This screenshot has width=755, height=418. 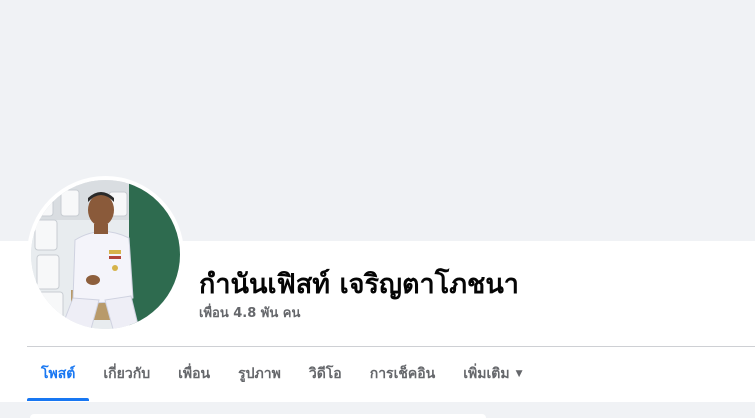 I want to click on tab-photos: รูปภาพ, so click(x=259, y=374).